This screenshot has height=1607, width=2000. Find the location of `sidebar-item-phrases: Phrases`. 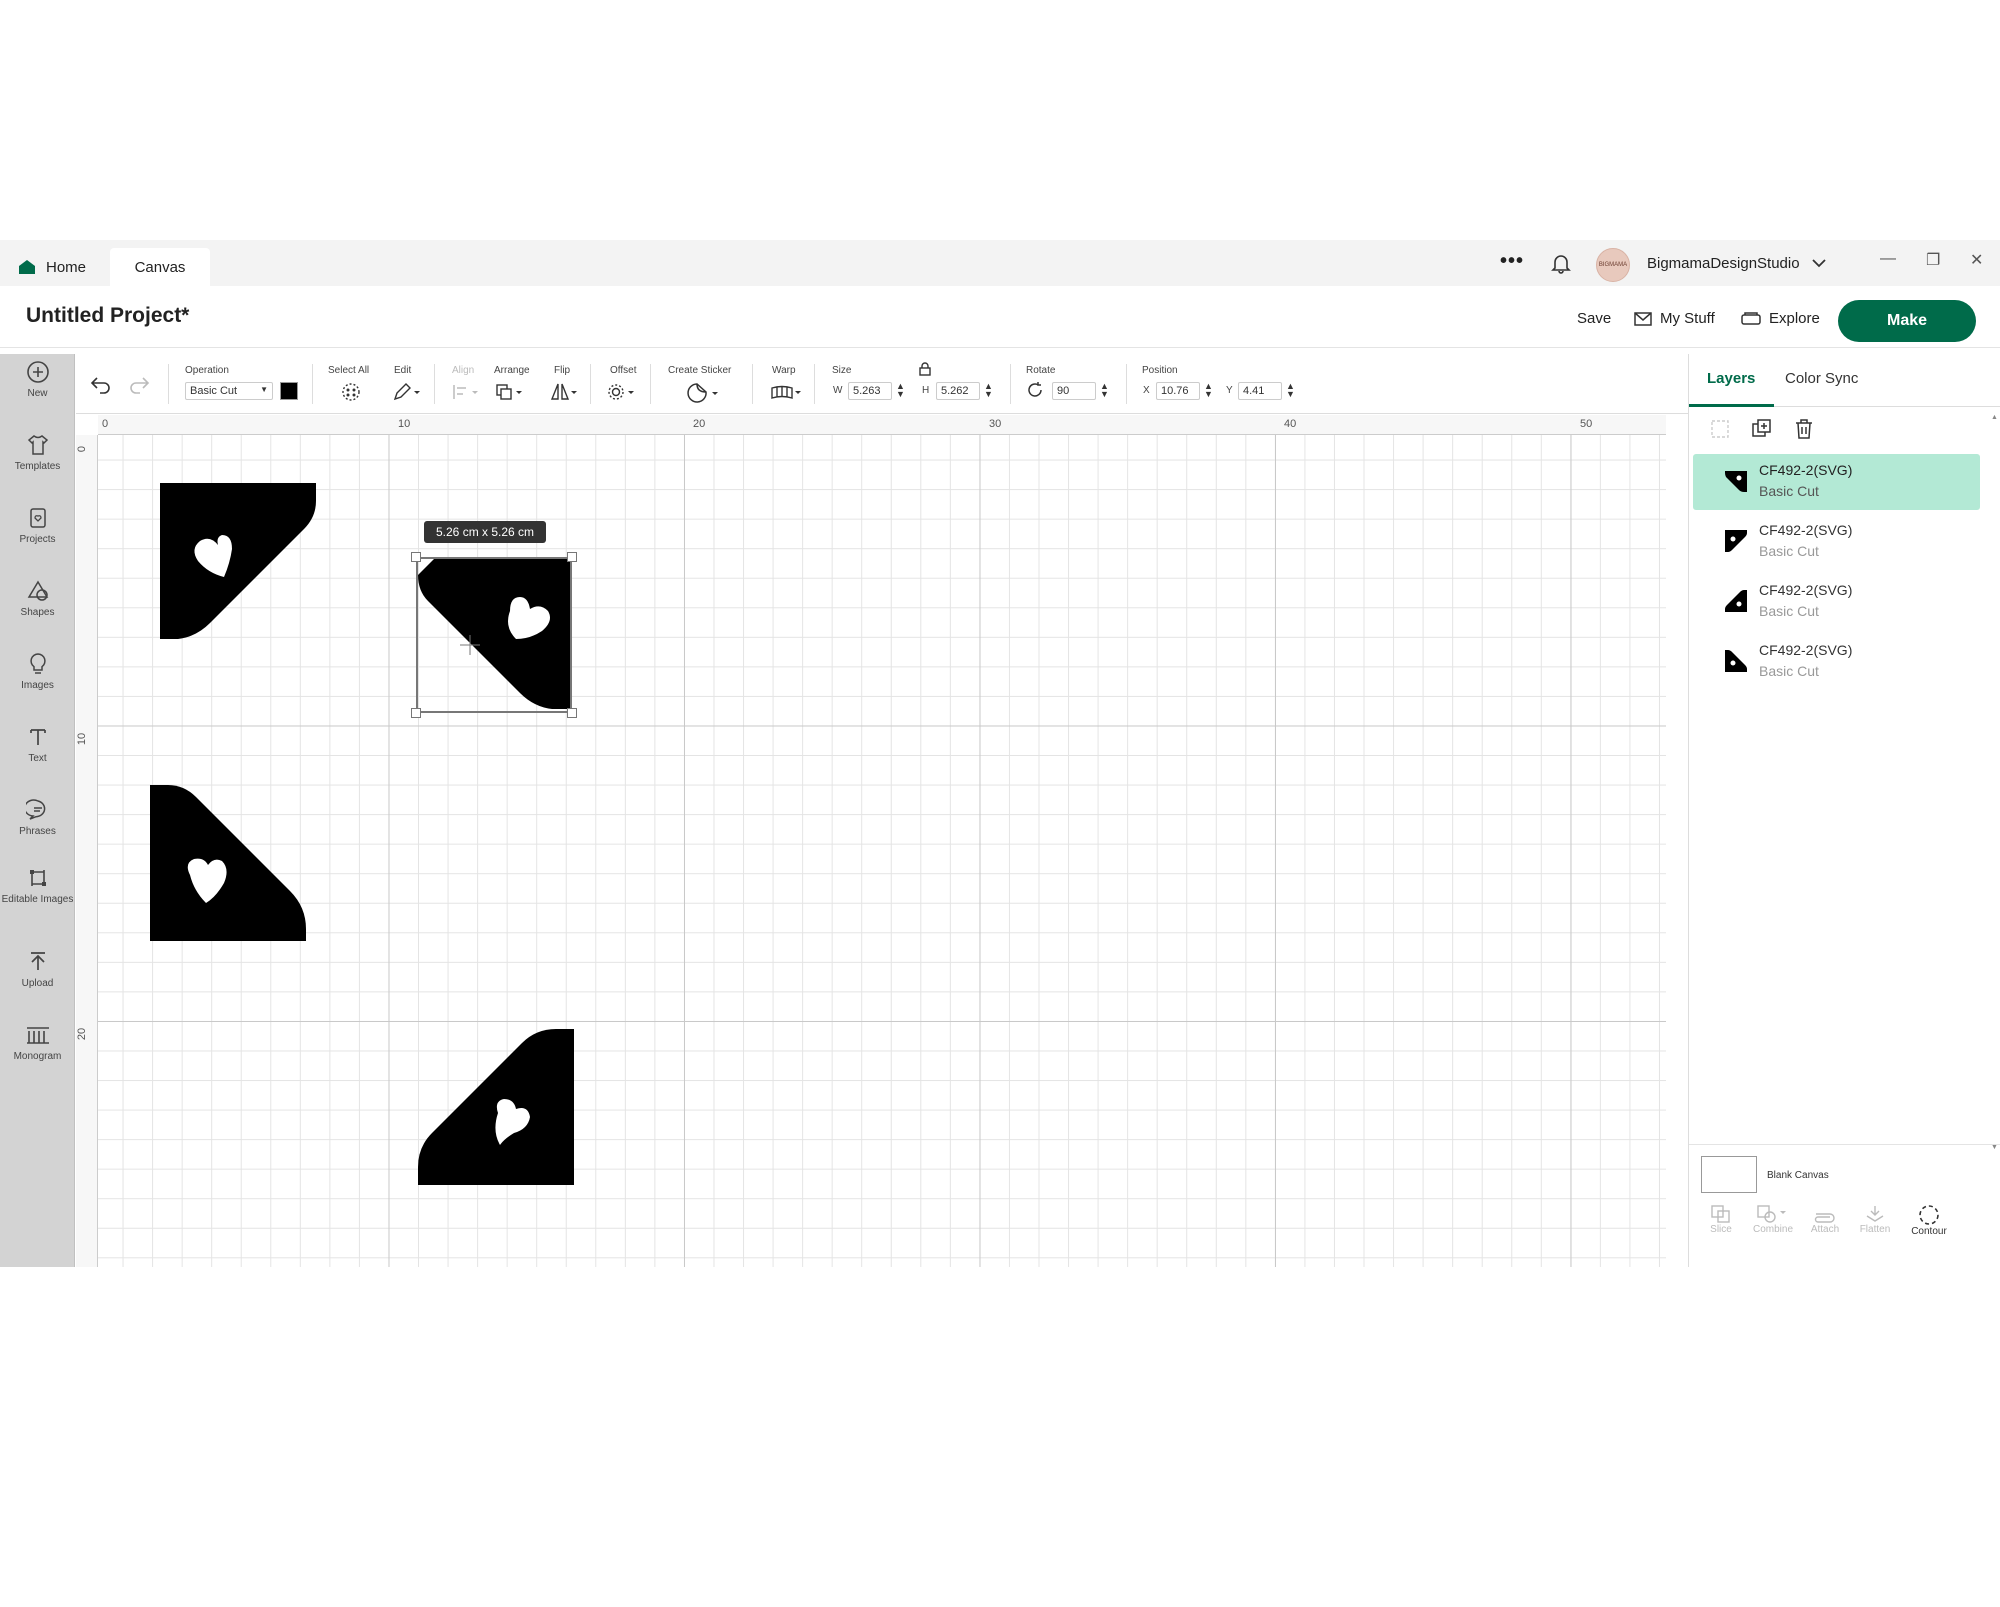

sidebar-item-phrases: Phrases is located at coordinates (37, 818).